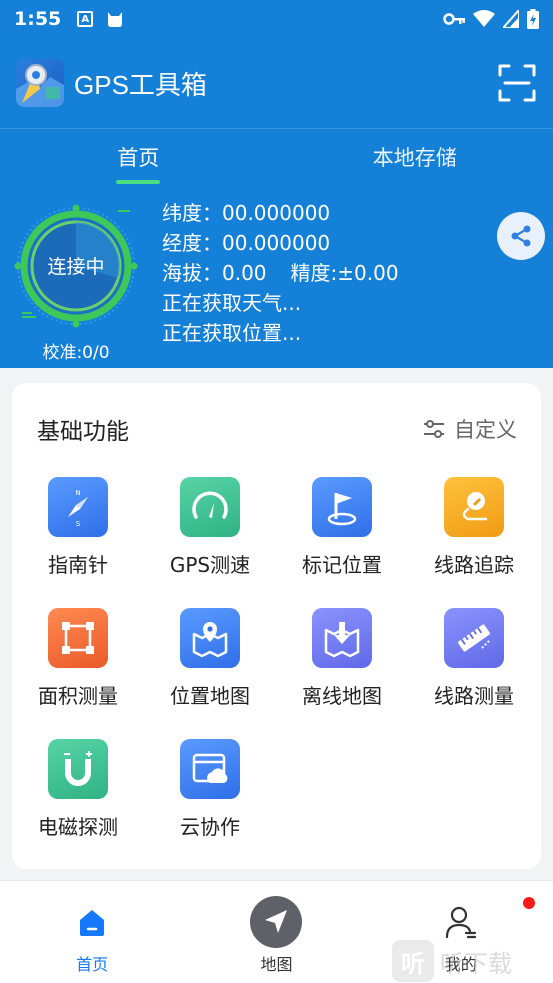 Image resolution: width=553 pixels, height=983 pixels. Describe the element at coordinates (77, 493) in the screenshot. I see `svg-text: N` at that location.